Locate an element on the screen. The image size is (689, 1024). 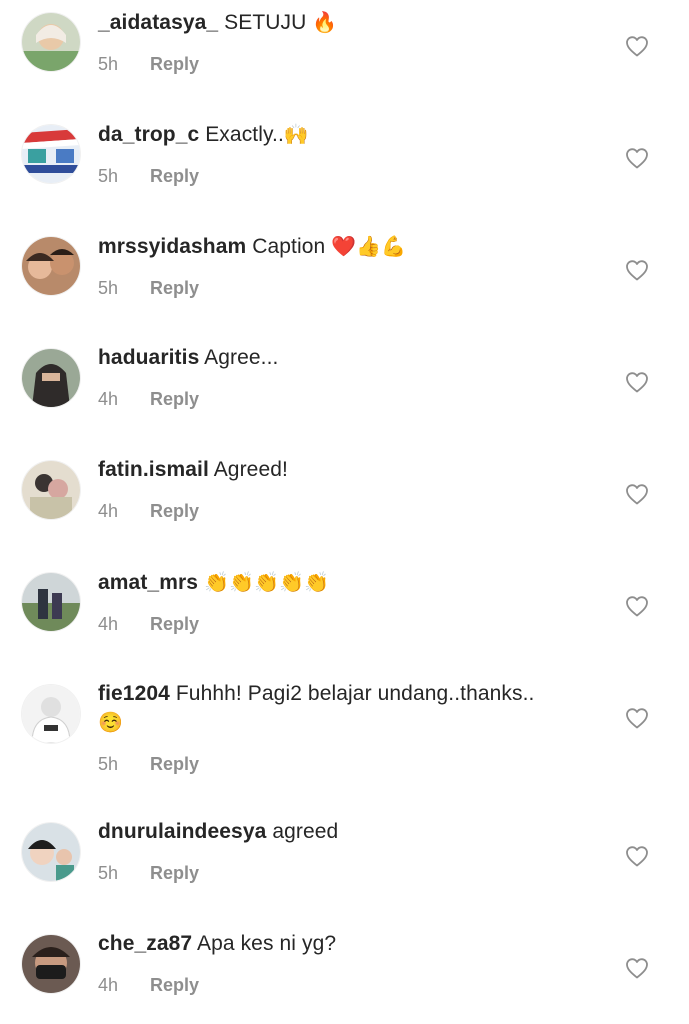
comment-emoji: ☺️ is located at coordinates (111, 722).